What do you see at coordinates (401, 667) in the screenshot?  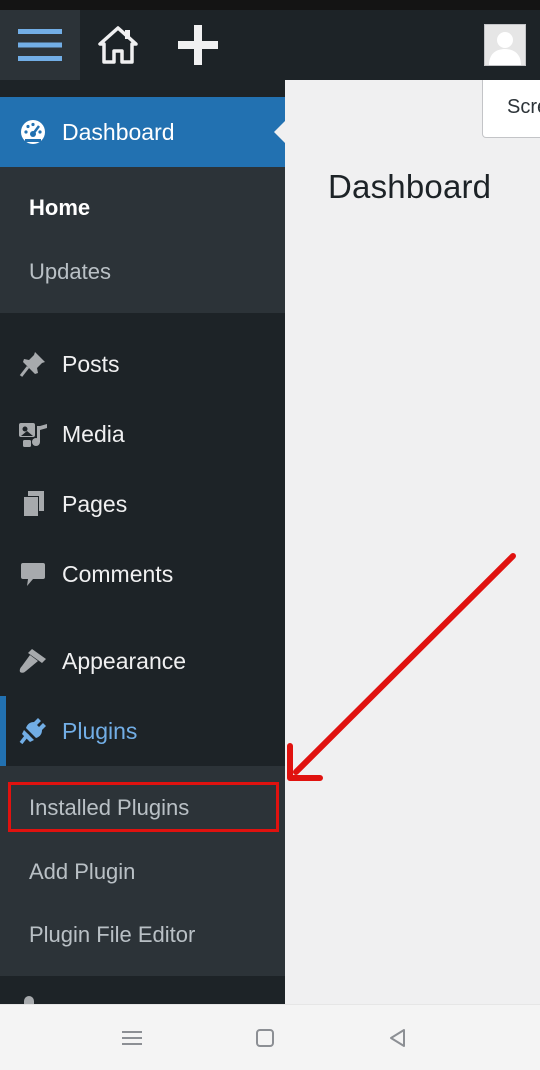 I see `annotation-arrow` at bounding box center [401, 667].